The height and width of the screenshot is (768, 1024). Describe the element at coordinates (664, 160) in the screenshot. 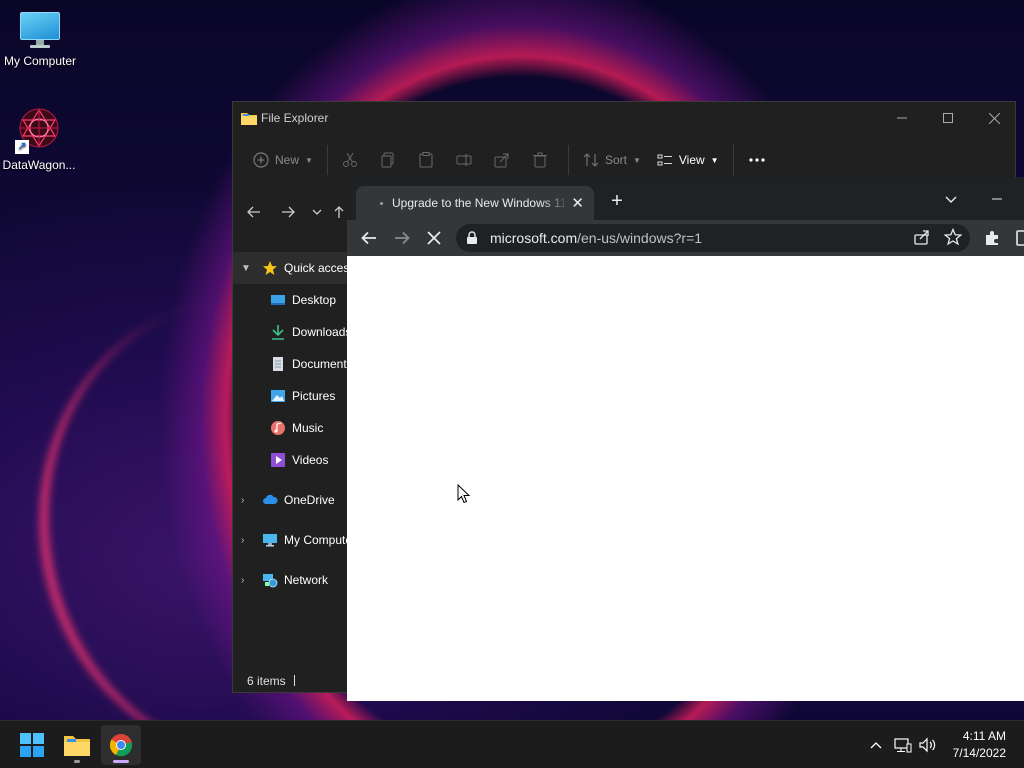

I see `view-list-icon` at that location.